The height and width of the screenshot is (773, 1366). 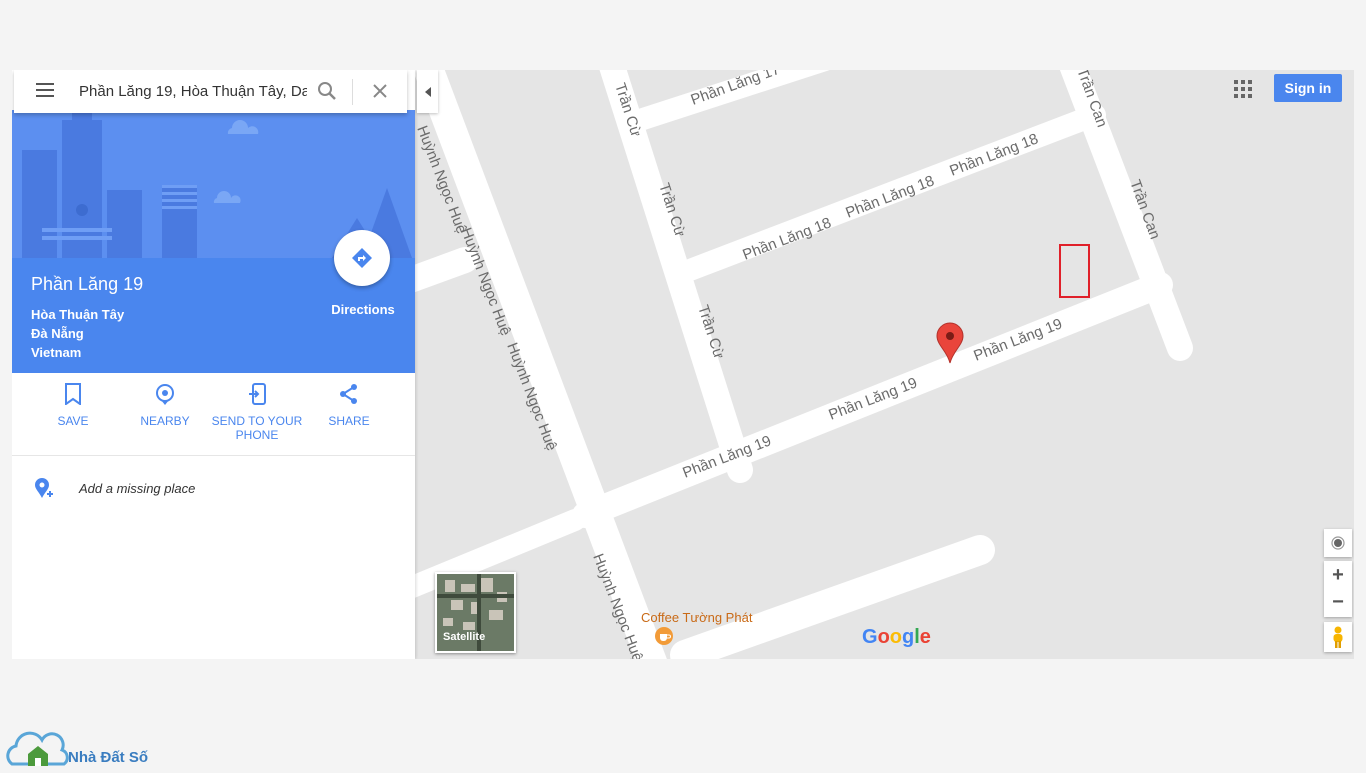 What do you see at coordinates (696, 617) in the screenshot?
I see `poi-label: Coffee Tường Phát` at bounding box center [696, 617].